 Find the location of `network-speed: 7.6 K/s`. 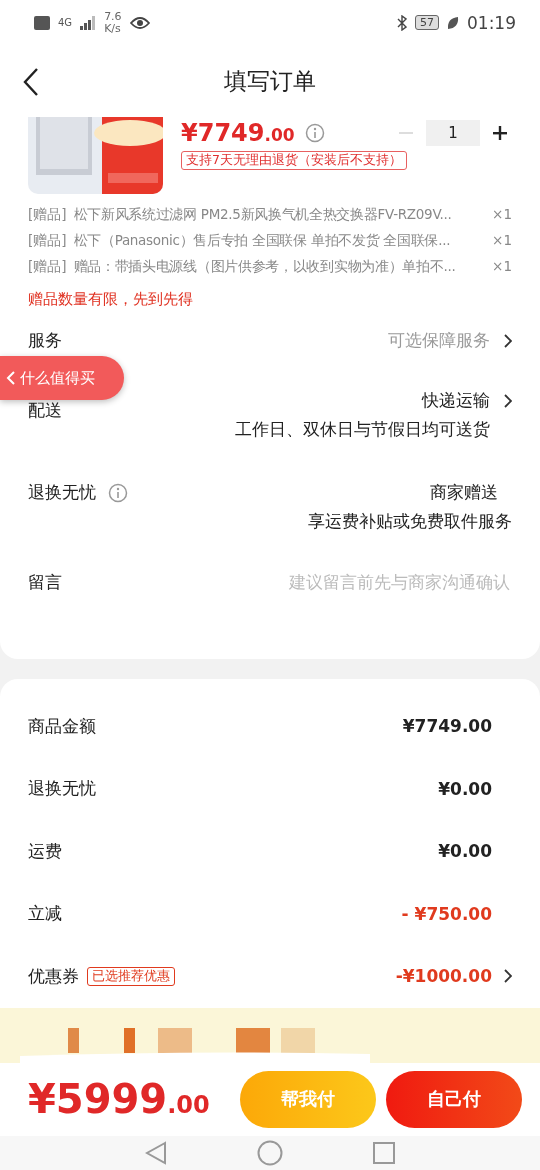

network-speed: 7.6 K/s is located at coordinates (113, 22).